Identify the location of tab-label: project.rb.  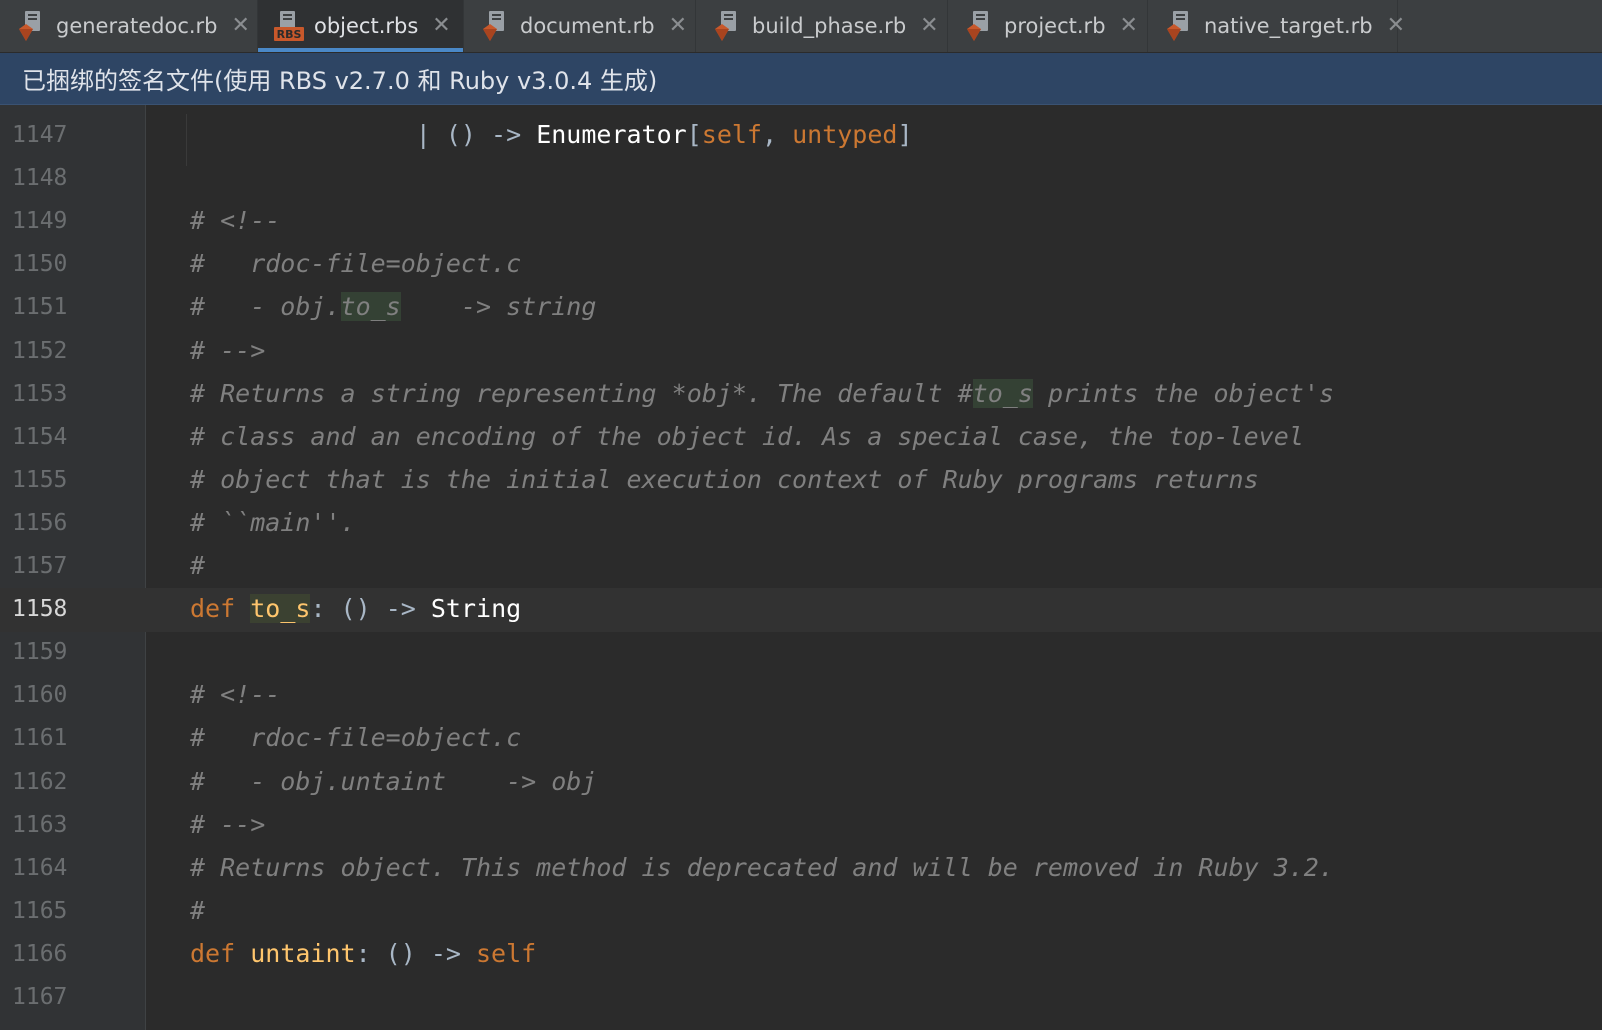
(1055, 26).